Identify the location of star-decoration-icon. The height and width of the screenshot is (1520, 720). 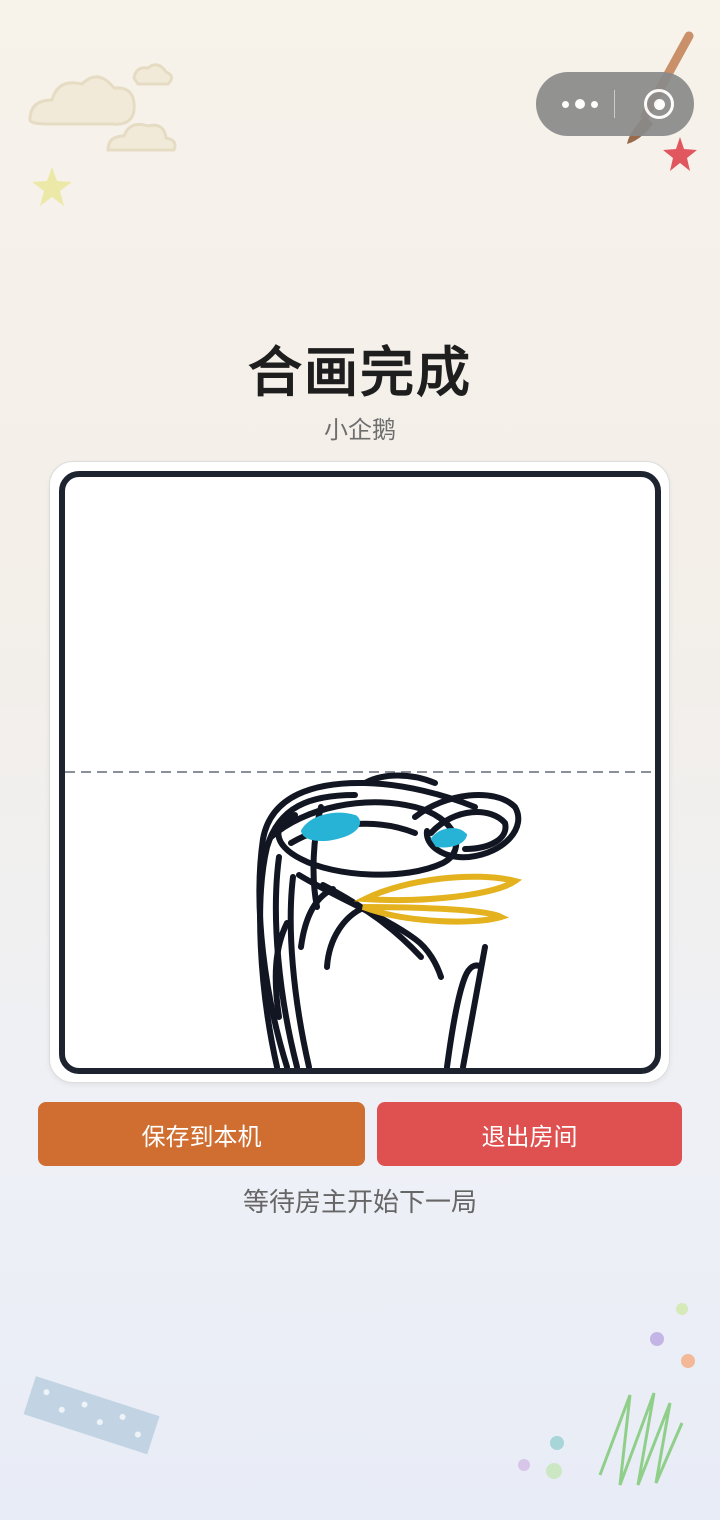
(52, 186).